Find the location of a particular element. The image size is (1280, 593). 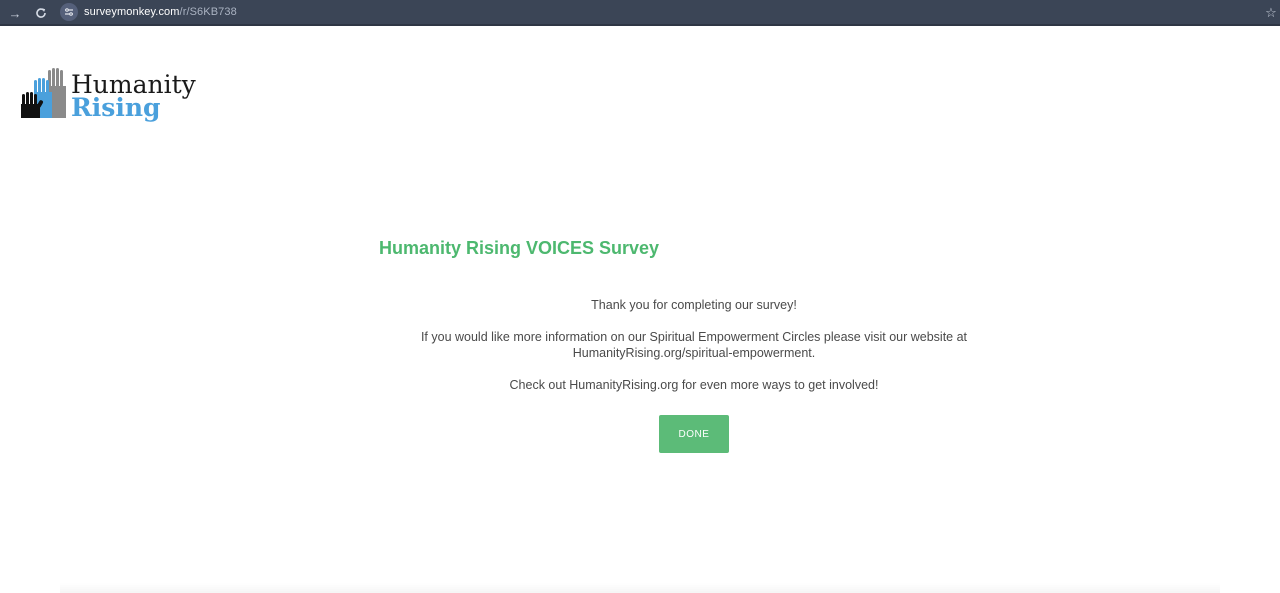

humanity-rising-logo: Humanity Rising is located at coordinates (110, 96).